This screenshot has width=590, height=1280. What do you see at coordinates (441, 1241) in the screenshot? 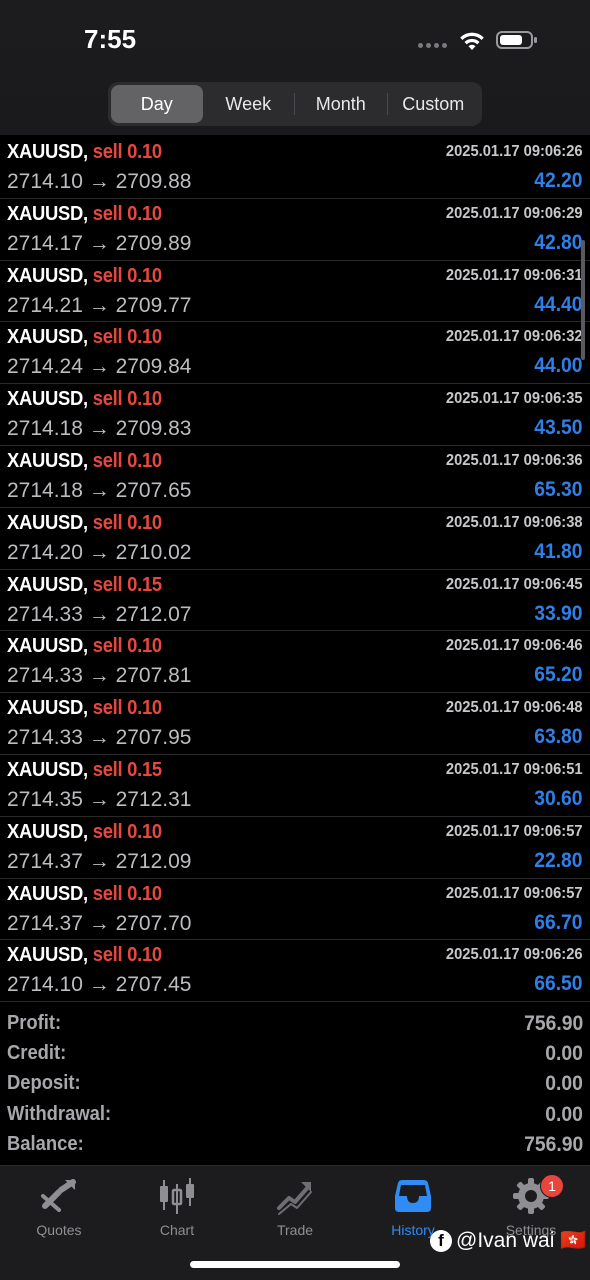
I see `facebook-icon: f` at bounding box center [441, 1241].